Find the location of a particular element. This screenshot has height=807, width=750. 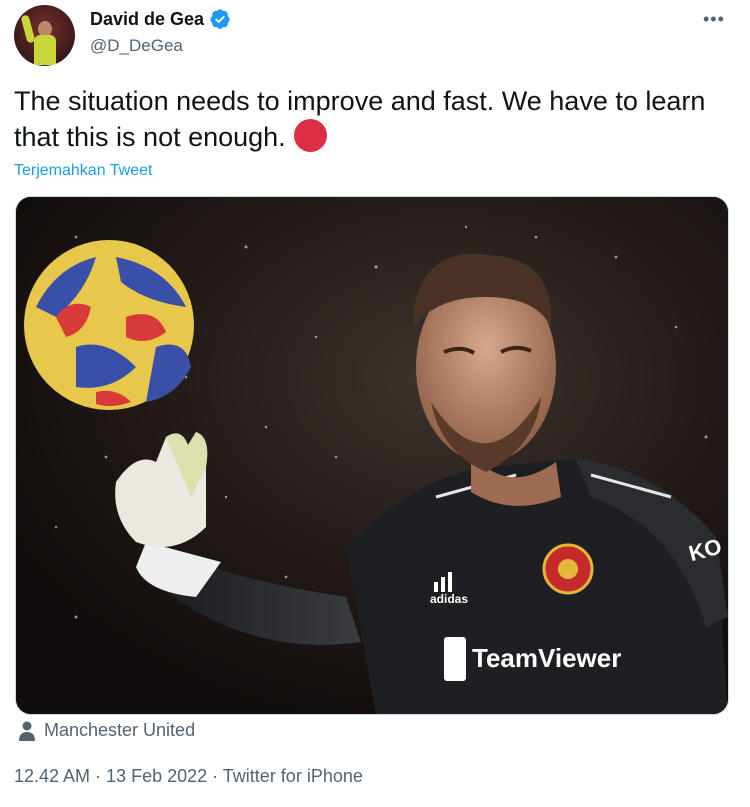

display-name: David de Gea is located at coordinates (147, 19).